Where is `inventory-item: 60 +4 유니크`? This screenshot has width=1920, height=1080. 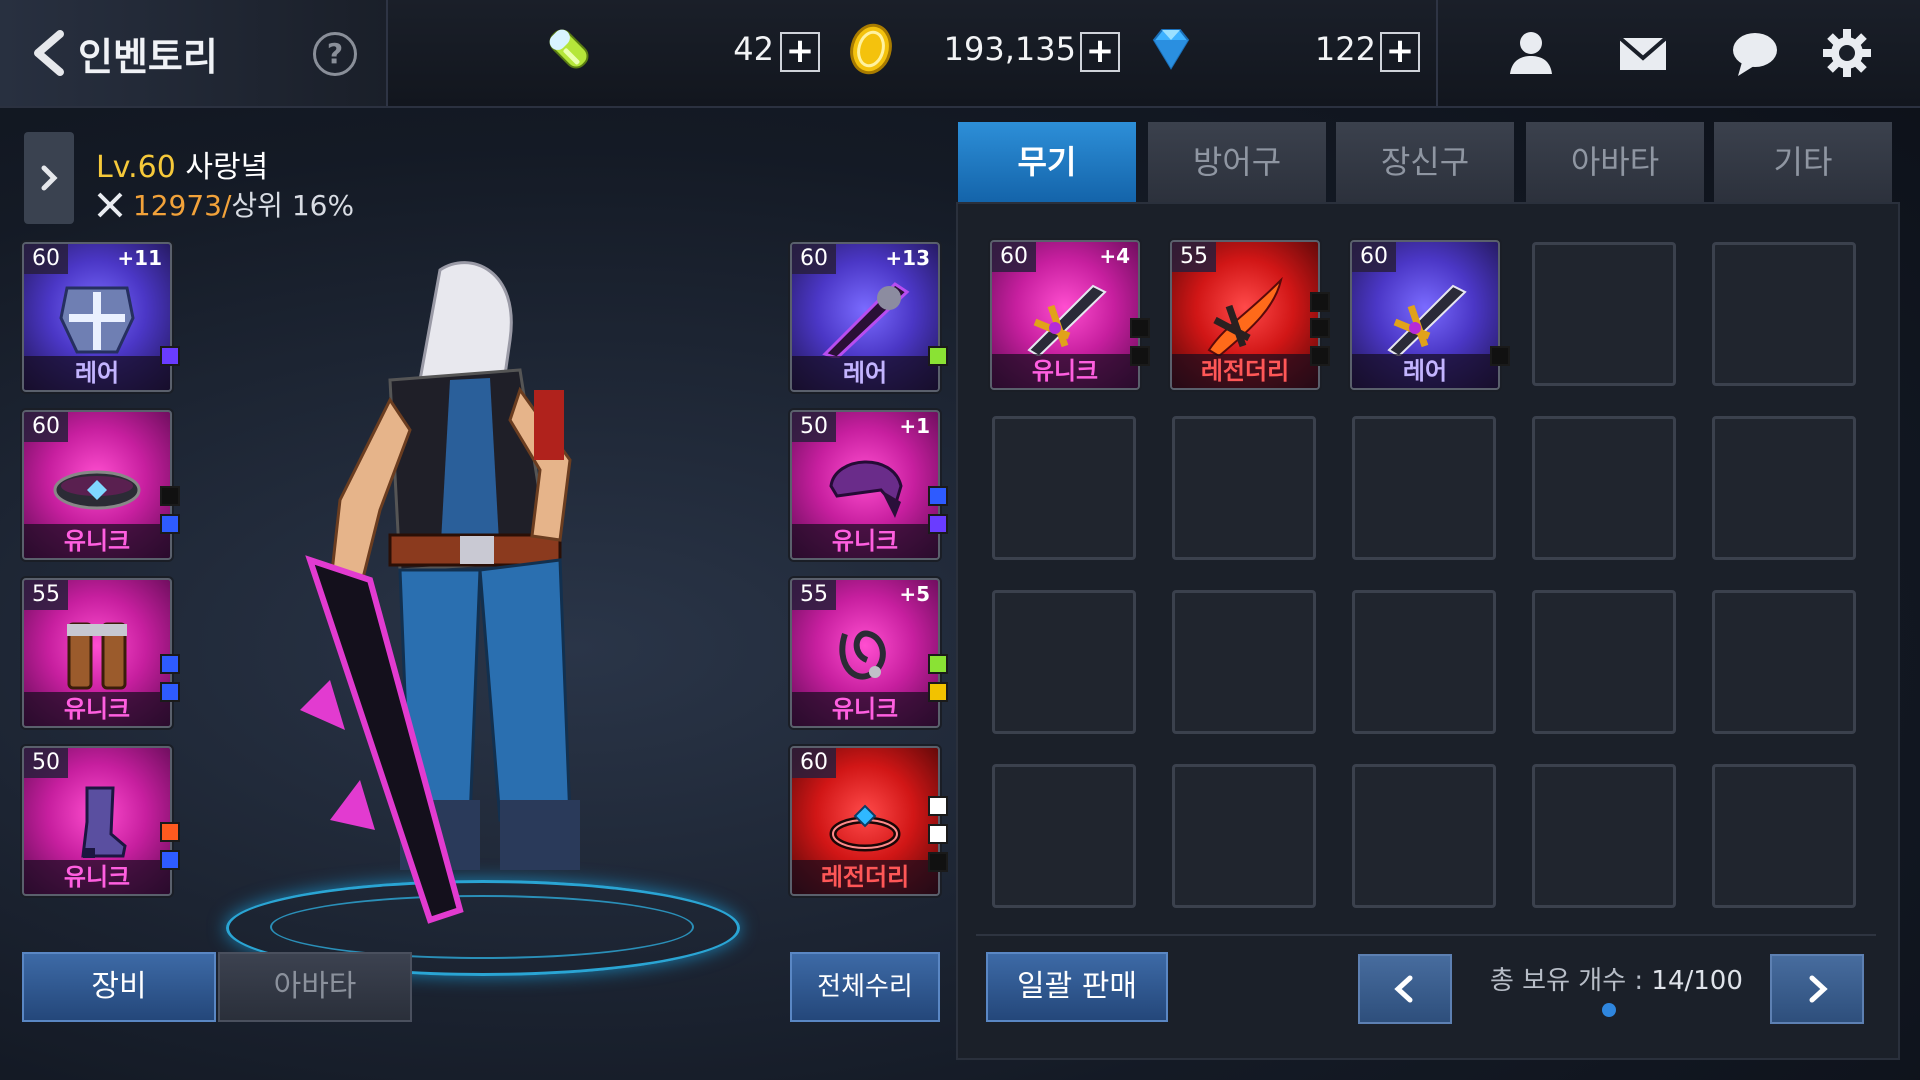 inventory-item: 60 +4 유니크 is located at coordinates (1065, 315).